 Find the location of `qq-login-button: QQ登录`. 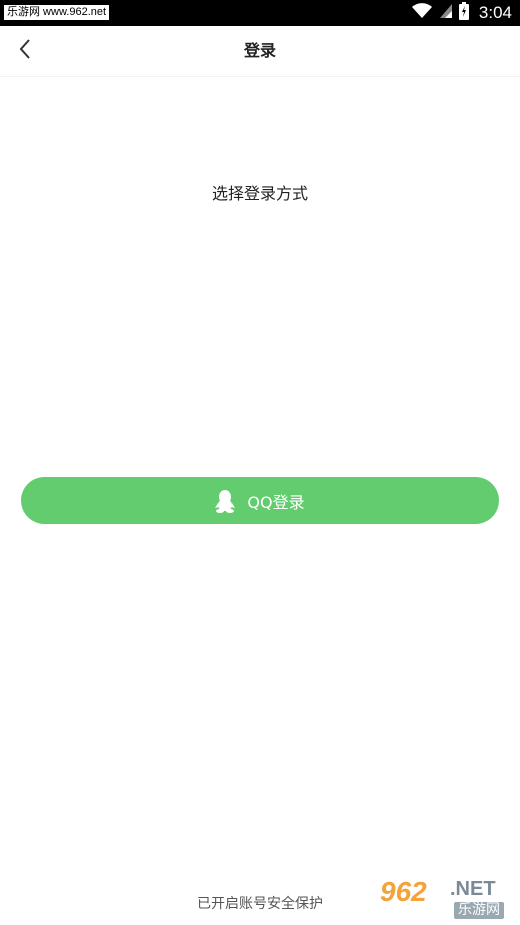

qq-login-button: QQ登录 is located at coordinates (260, 500).